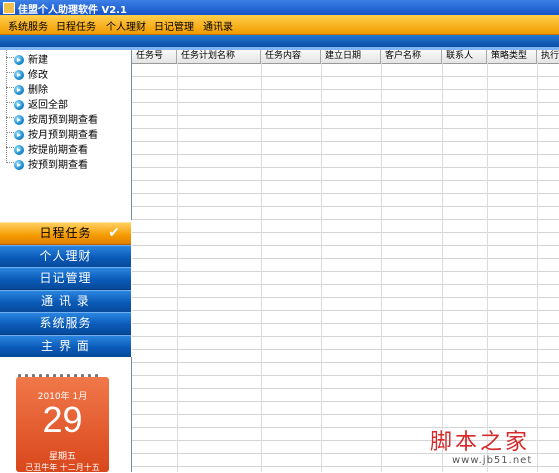  What do you see at coordinates (76, 25) in the screenshot?
I see `menu-schedule: 日程任务` at bounding box center [76, 25].